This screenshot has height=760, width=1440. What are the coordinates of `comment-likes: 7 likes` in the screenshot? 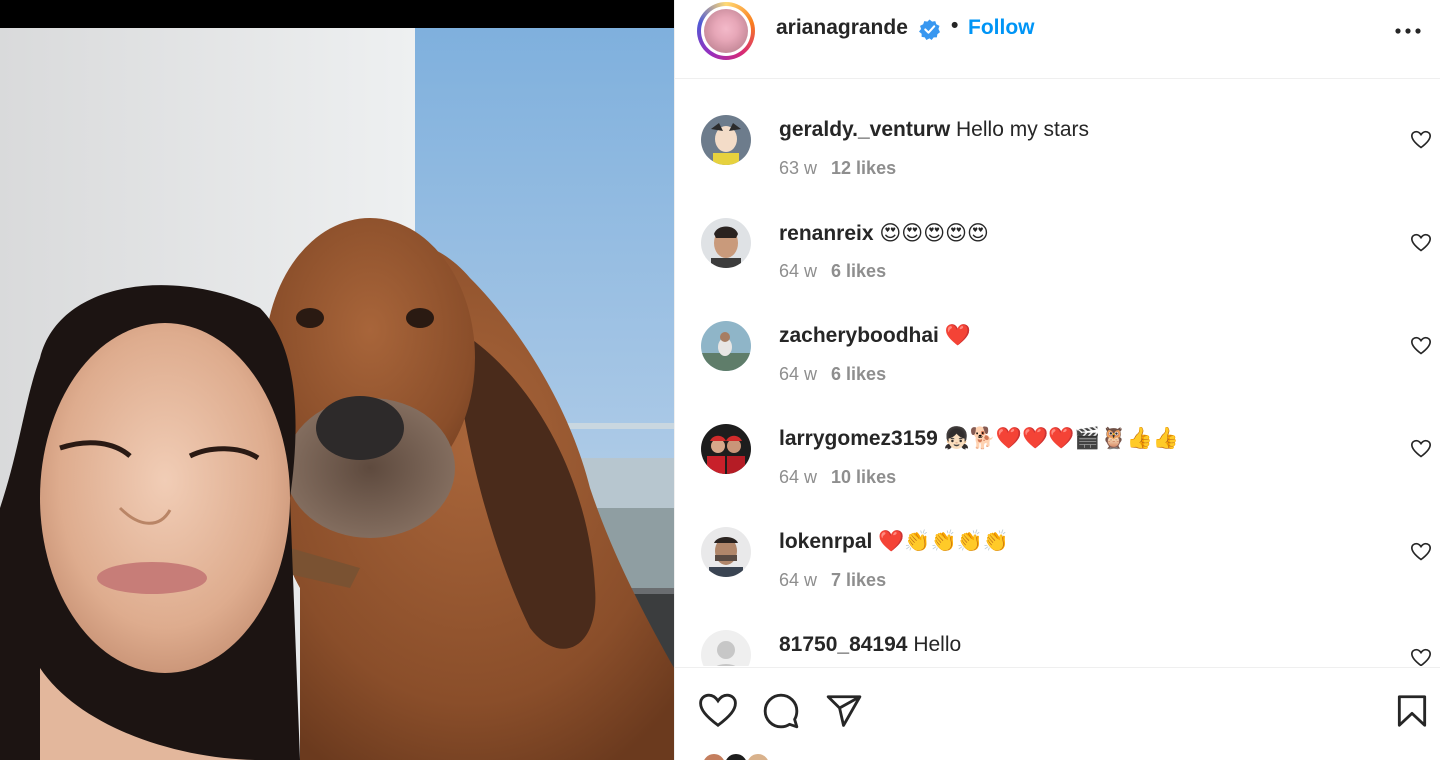 It's located at (858, 580).